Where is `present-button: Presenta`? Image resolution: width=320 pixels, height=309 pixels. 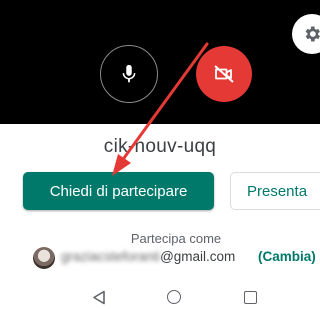 present-button: Presenta is located at coordinates (275, 191).